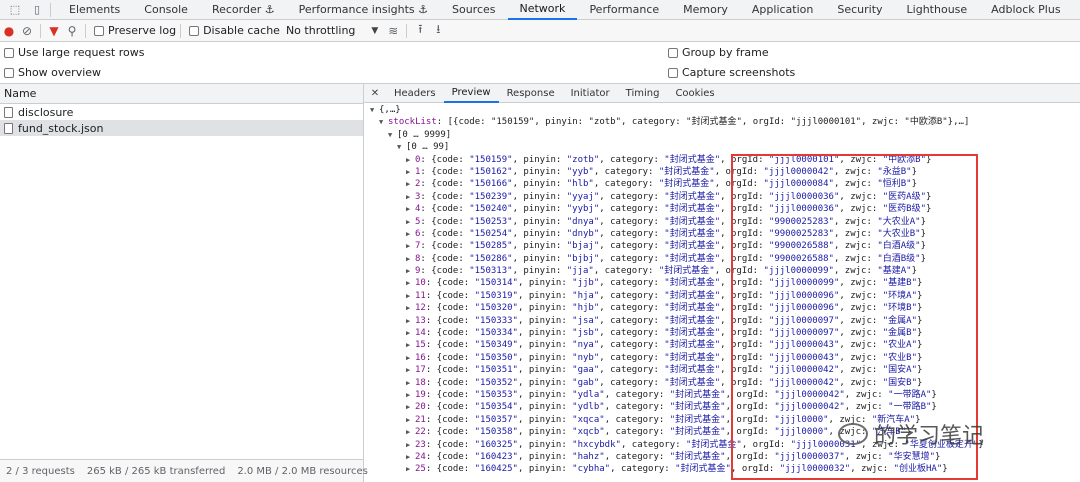 The height and width of the screenshot is (482, 1080). I want to click on large-rows-checkbox: Use large request rows, so click(74, 52).